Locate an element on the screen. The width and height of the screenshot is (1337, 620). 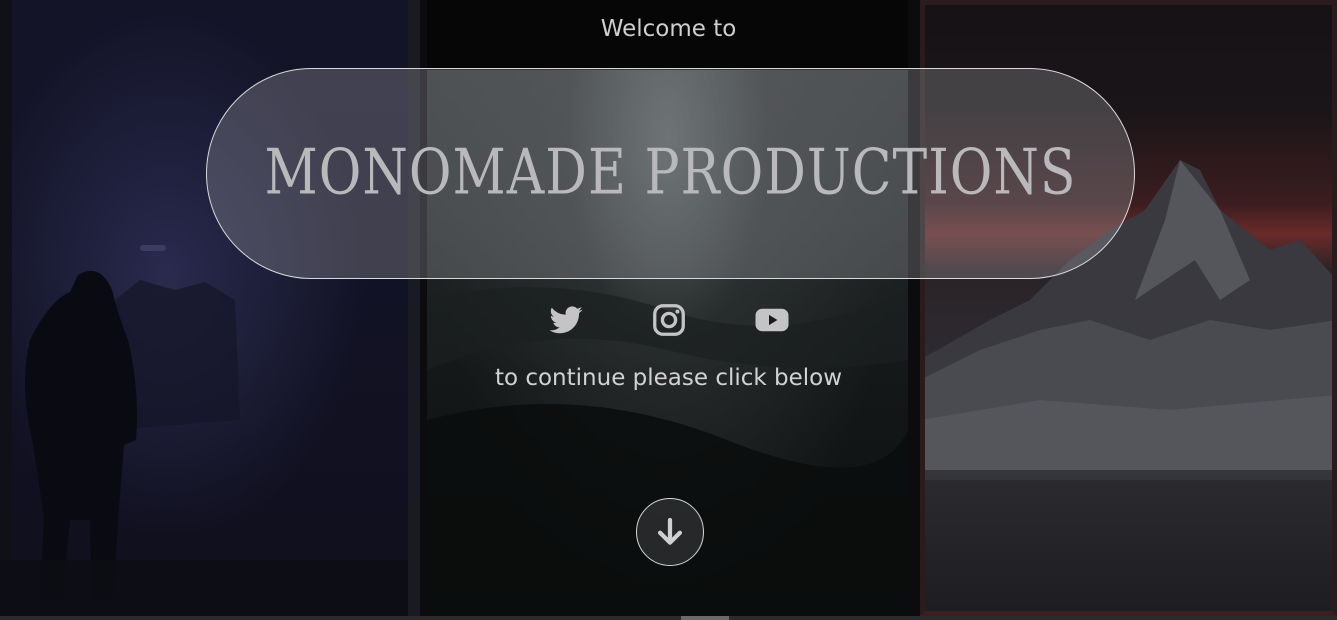
instagram-icon is located at coordinates (669, 320).